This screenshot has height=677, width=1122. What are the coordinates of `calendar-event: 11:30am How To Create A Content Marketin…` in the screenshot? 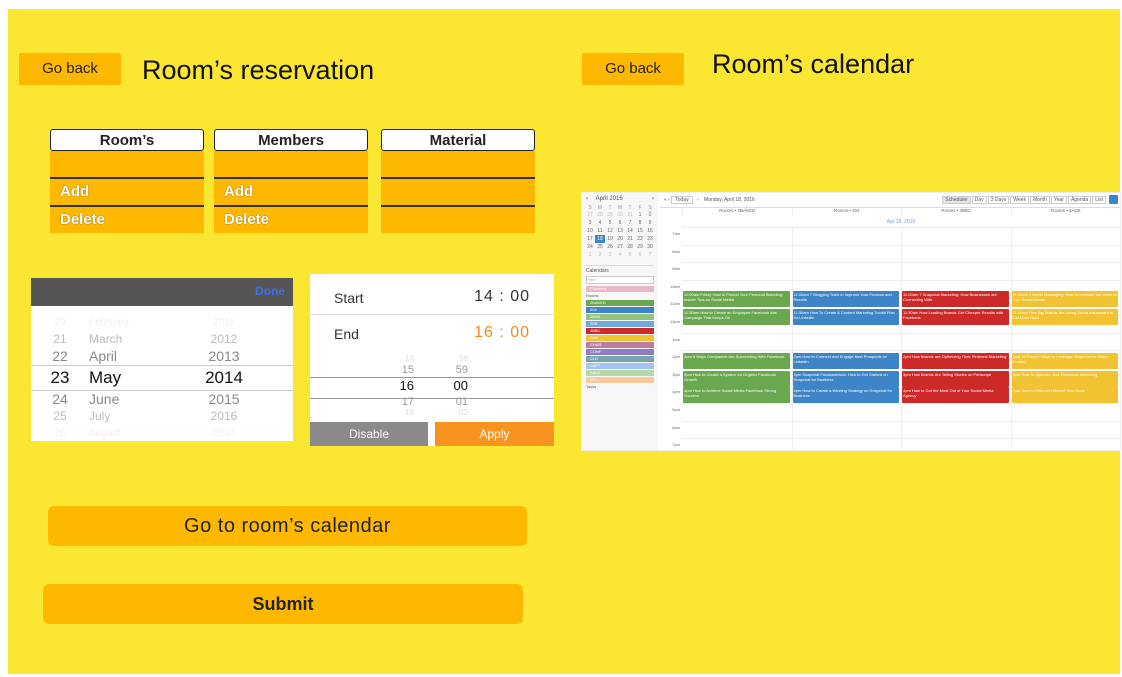 It's located at (845, 317).